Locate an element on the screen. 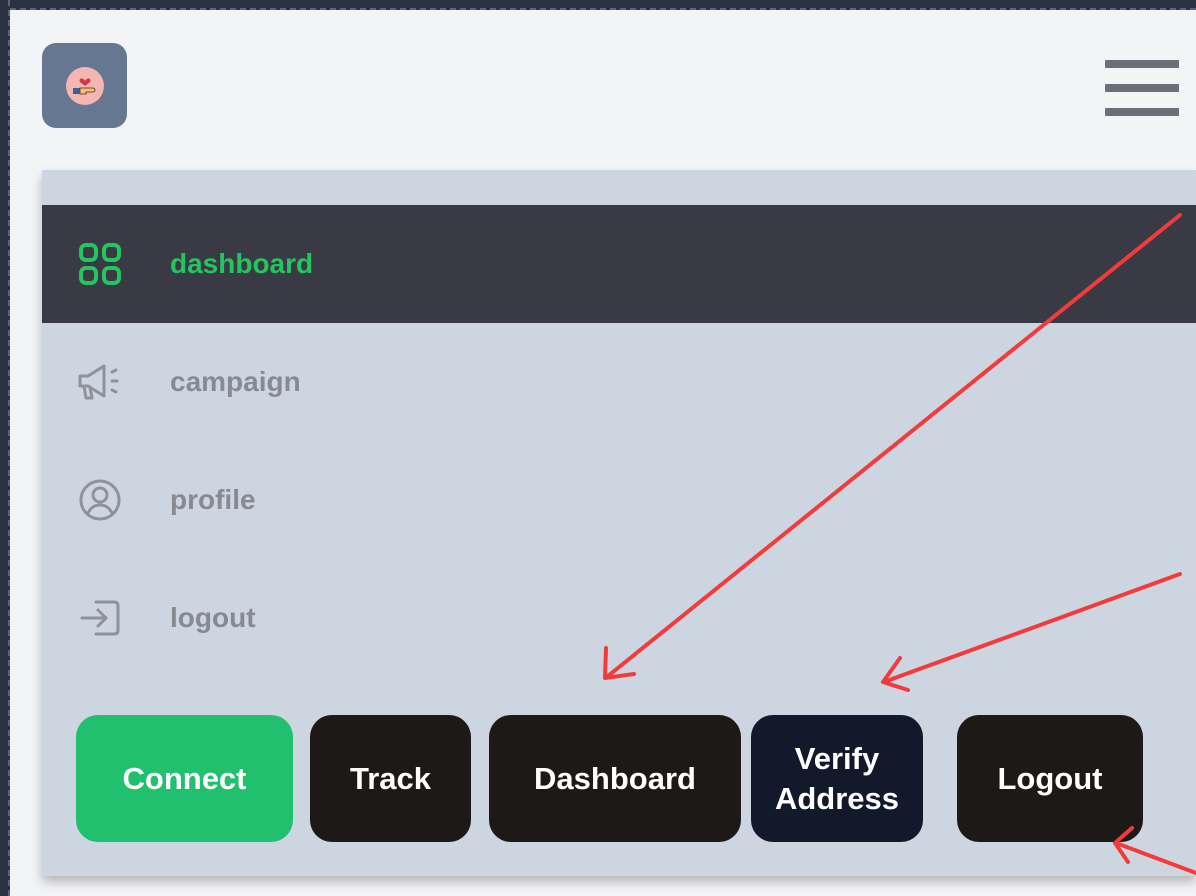  verify-address-button: Verify Address is located at coordinates (837, 778).